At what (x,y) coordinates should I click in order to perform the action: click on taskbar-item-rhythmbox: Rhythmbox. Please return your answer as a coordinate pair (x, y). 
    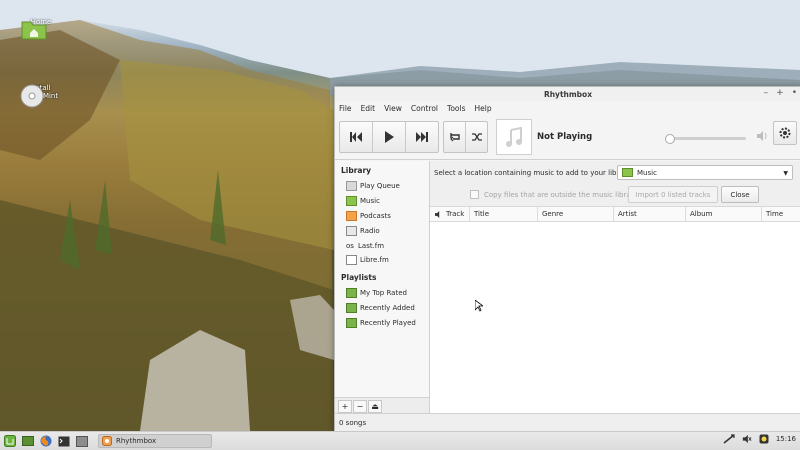
    Looking at the image, I should click on (155, 441).